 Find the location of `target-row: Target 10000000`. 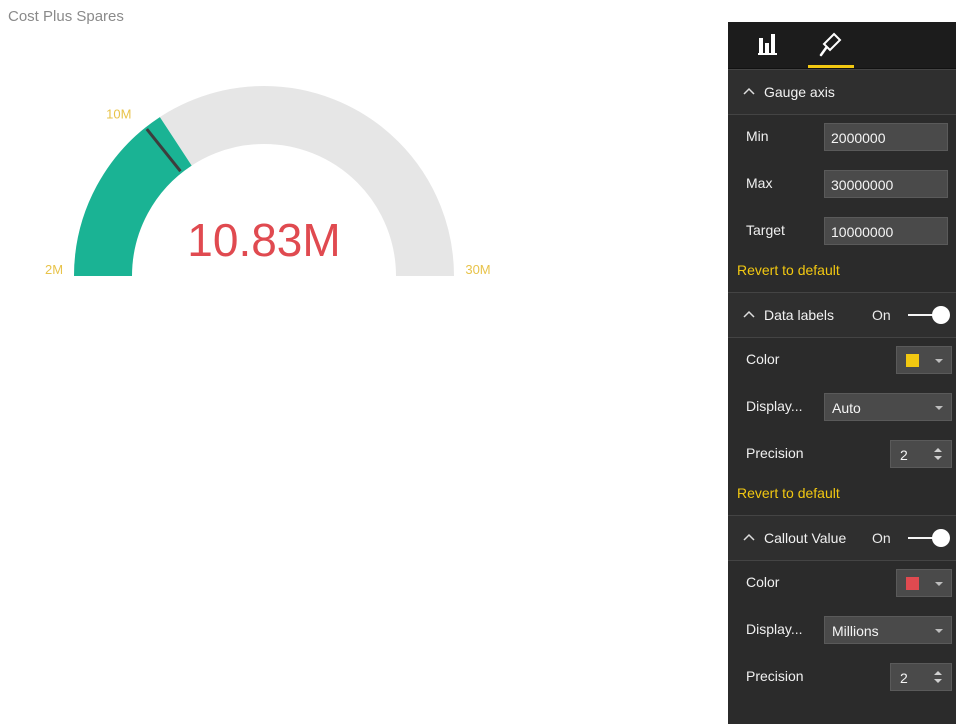

target-row: Target 10000000 is located at coordinates (842, 232).